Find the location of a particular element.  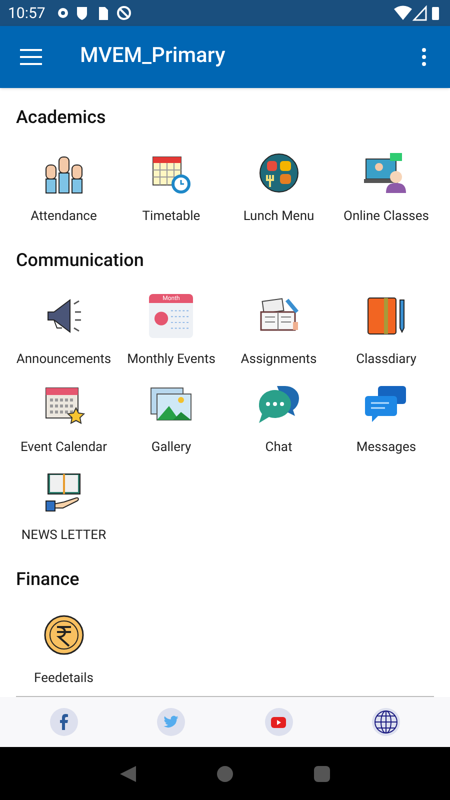

website-button is located at coordinates (386, 722).